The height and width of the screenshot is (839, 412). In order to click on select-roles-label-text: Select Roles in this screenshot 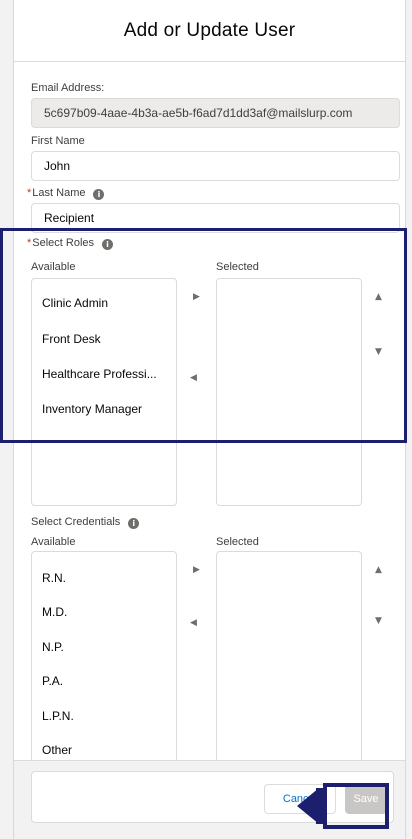, I will do `click(63, 243)`.